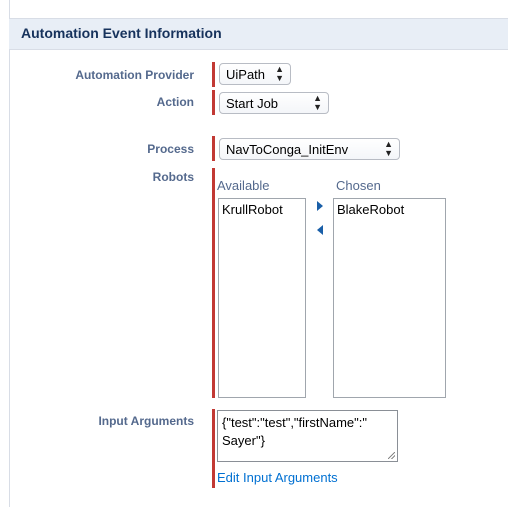  What do you see at coordinates (307, 436) in the screenshot?
I see `input-arguments-textarea: {"test":"test","firstName":" Sayer"}` at bounding box center [307, 436].